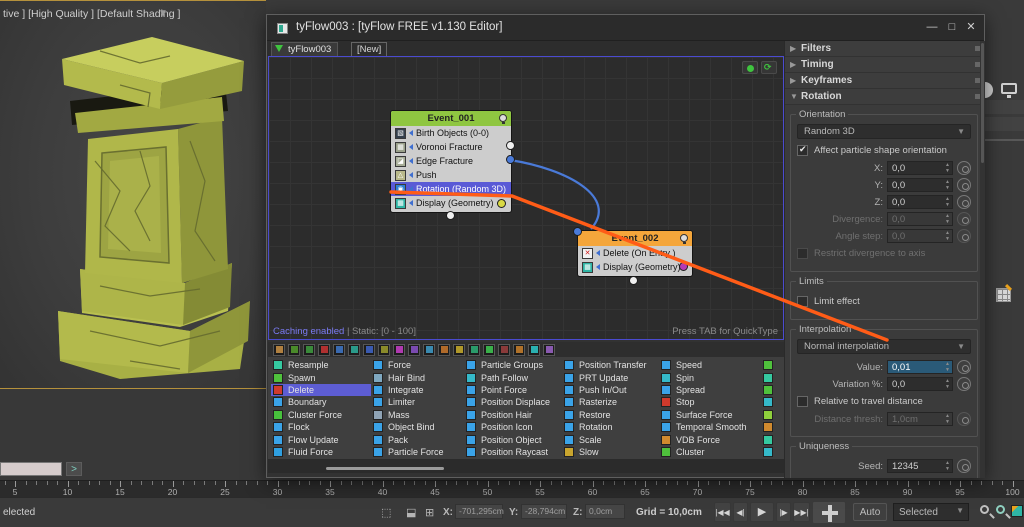  What do you see at coordinates (450, 215) in the screenshot?
I see `event-001-output-port` at bounding box center [450, 215].